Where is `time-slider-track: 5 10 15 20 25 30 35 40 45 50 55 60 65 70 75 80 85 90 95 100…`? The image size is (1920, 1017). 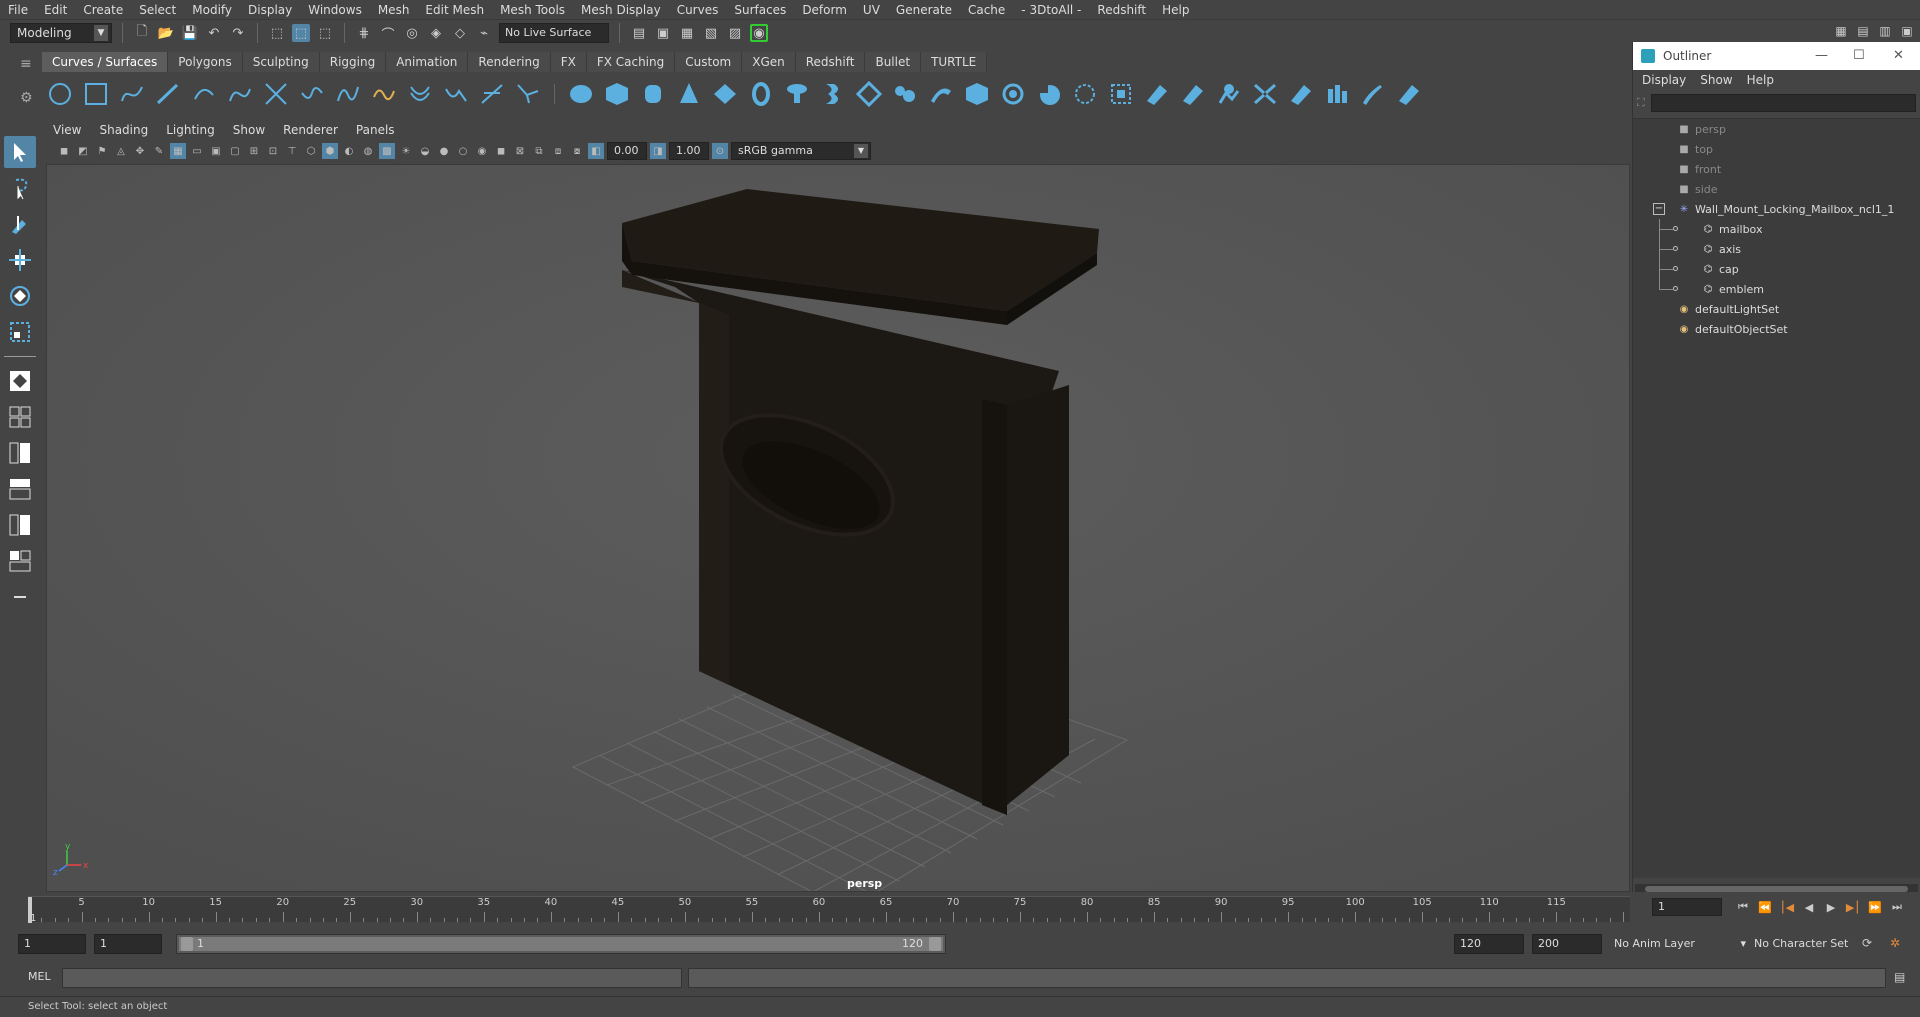
time-slider-track: 5 10 15 20 25 30 35 40 45 50 55 60 65 70 75 80 85 90 95 100… is located at coordinates (829, 910).